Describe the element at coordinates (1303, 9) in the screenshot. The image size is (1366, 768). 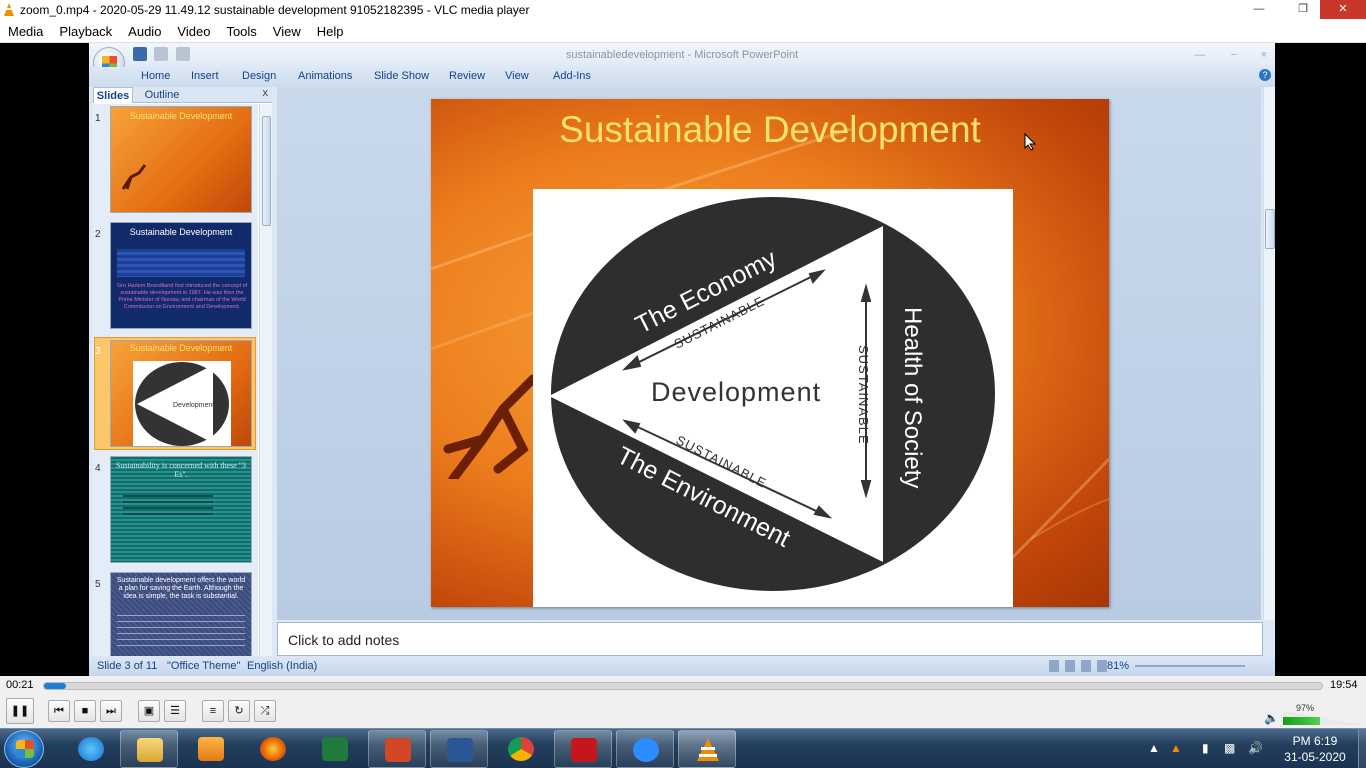
I see `restore-button: ❐` at that location.